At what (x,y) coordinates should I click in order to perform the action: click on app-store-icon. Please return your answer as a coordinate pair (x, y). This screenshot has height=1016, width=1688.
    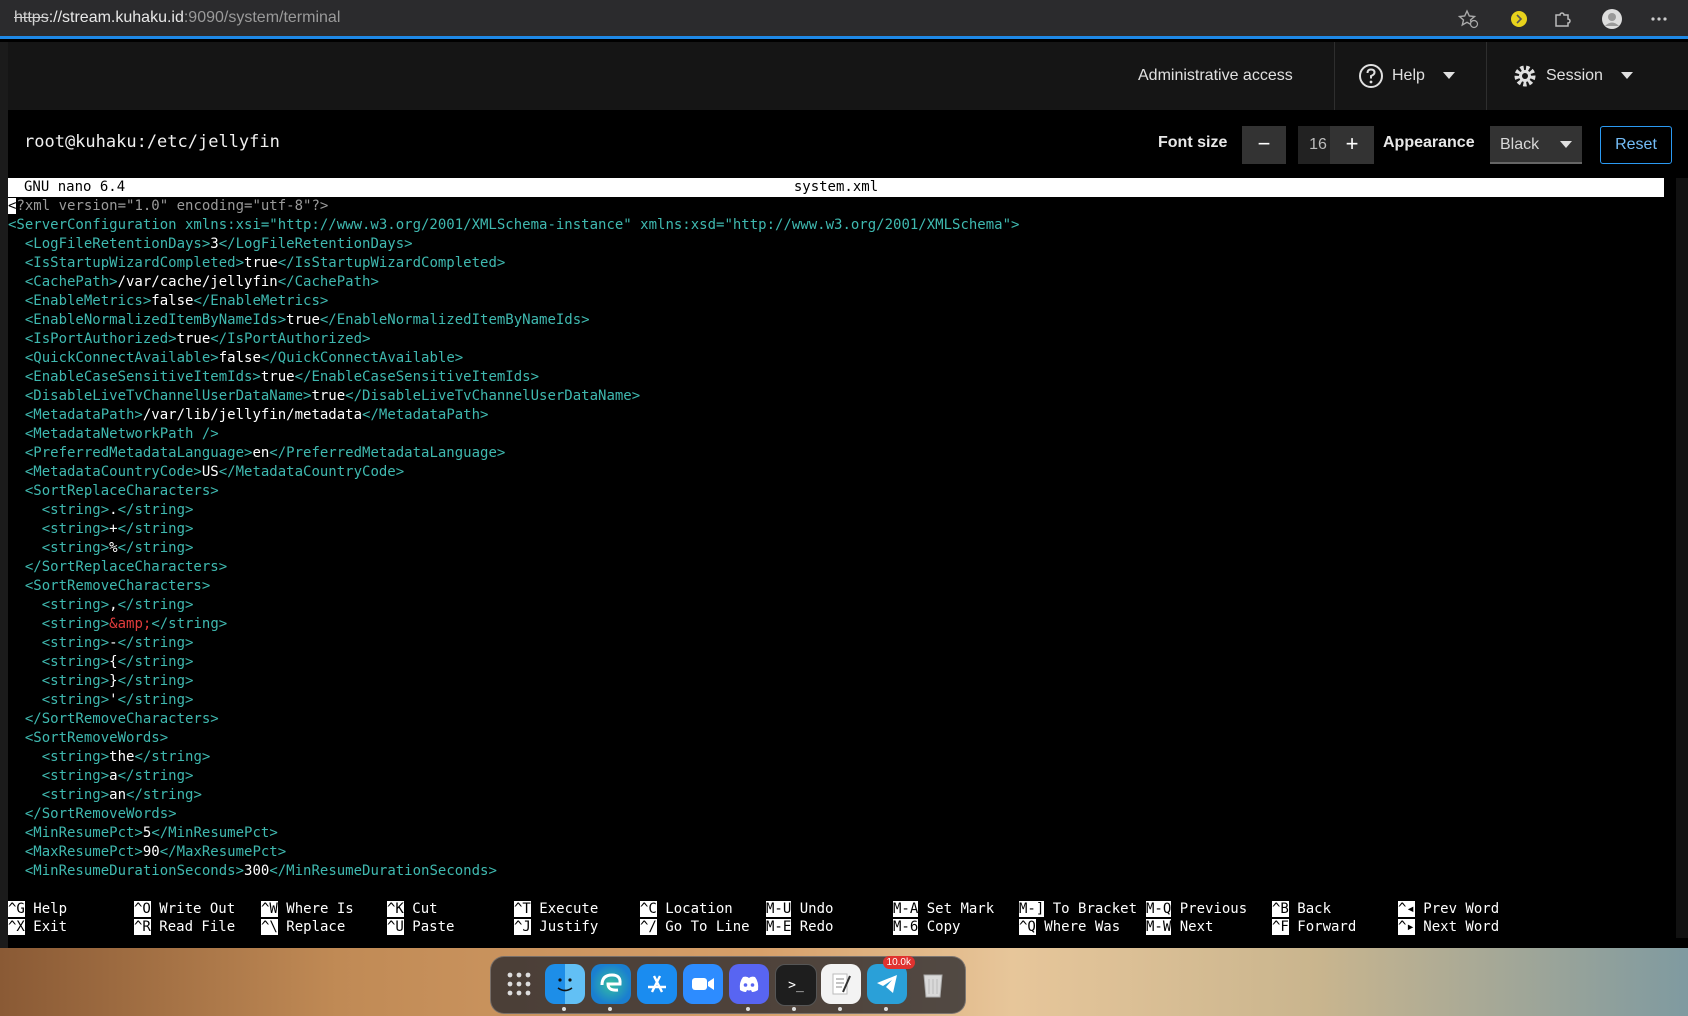
    Looking at the image, I should click on (657, 984).